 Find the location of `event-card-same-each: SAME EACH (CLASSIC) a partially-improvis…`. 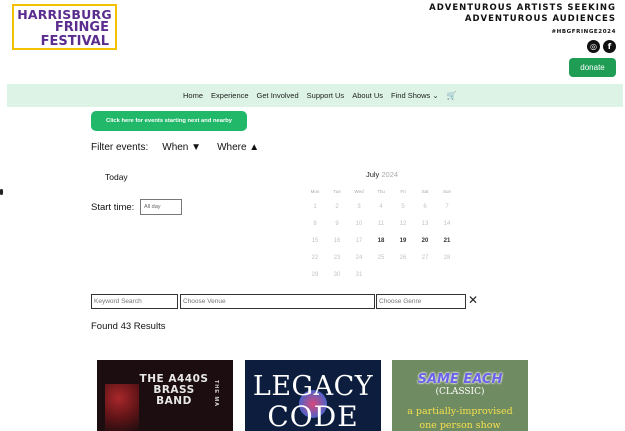

event-card-same-each: SAME EACH (CLASSIC) a partially-improvis… is located at coordinates (460, 395).